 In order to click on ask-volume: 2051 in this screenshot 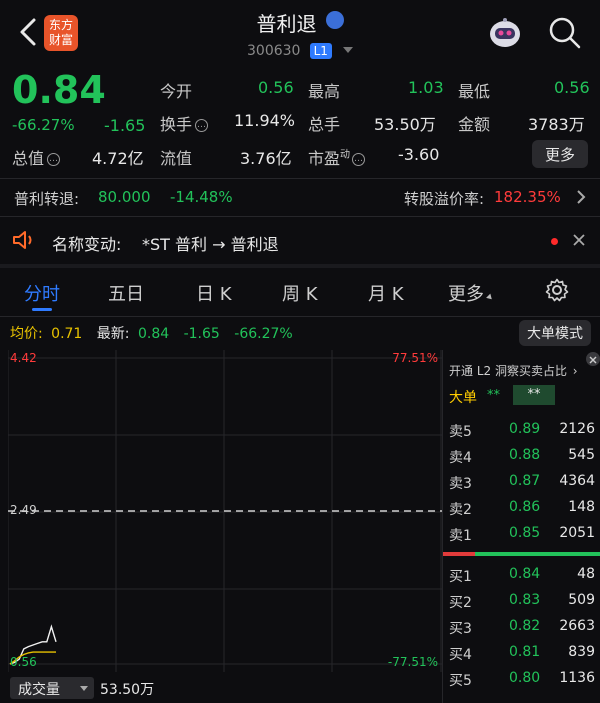, I will do `click(577, 533)`.